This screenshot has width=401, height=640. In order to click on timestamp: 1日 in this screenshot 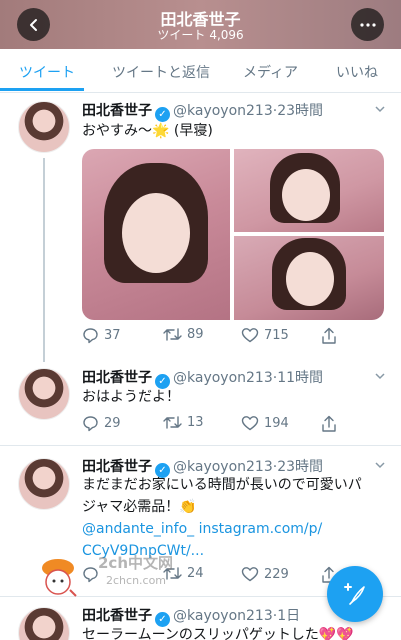, I will do `click(289, 616)`.